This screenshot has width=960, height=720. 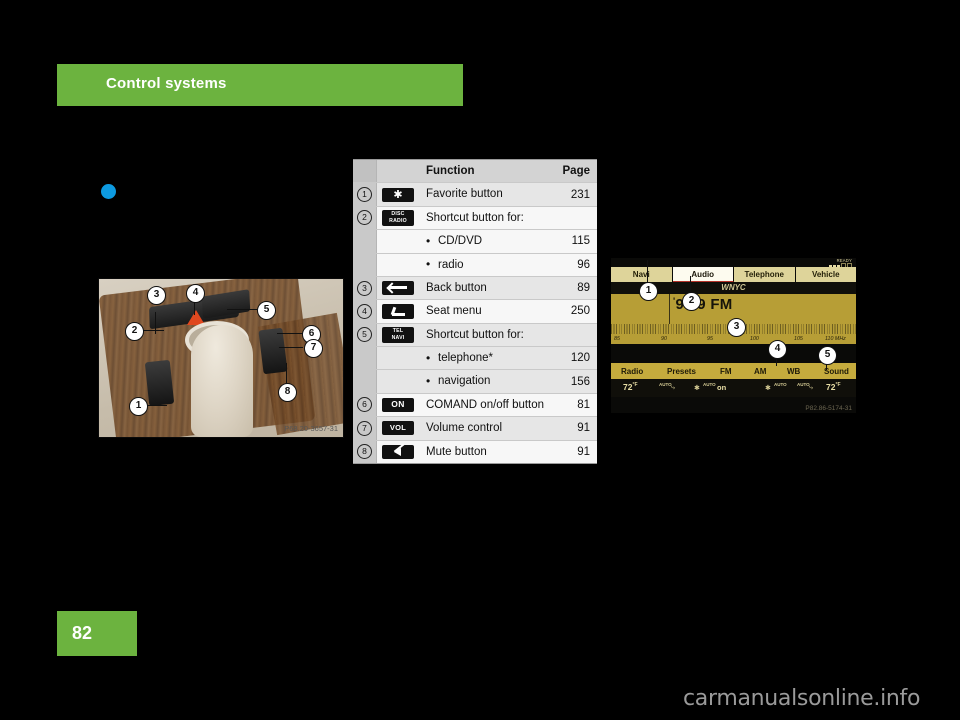 What do you see at coordinates (401, 171) in the screenshot?
I see `header-cell-icon` at bounding box center [401, 171].